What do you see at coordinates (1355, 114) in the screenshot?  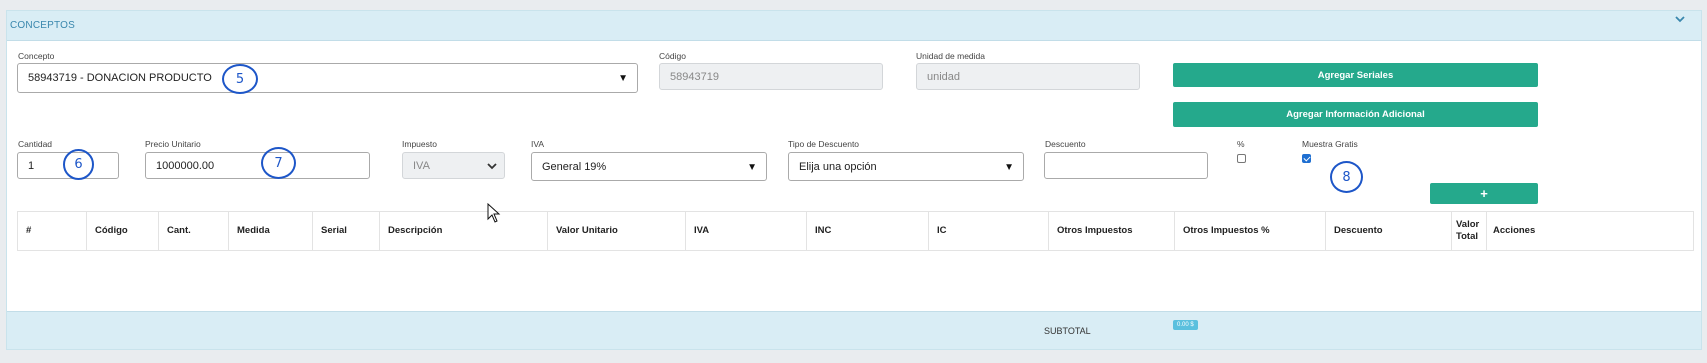 I see `agregar-info-adicional-button: Agregar Información Adicional` at bounding box center [1355, 114].